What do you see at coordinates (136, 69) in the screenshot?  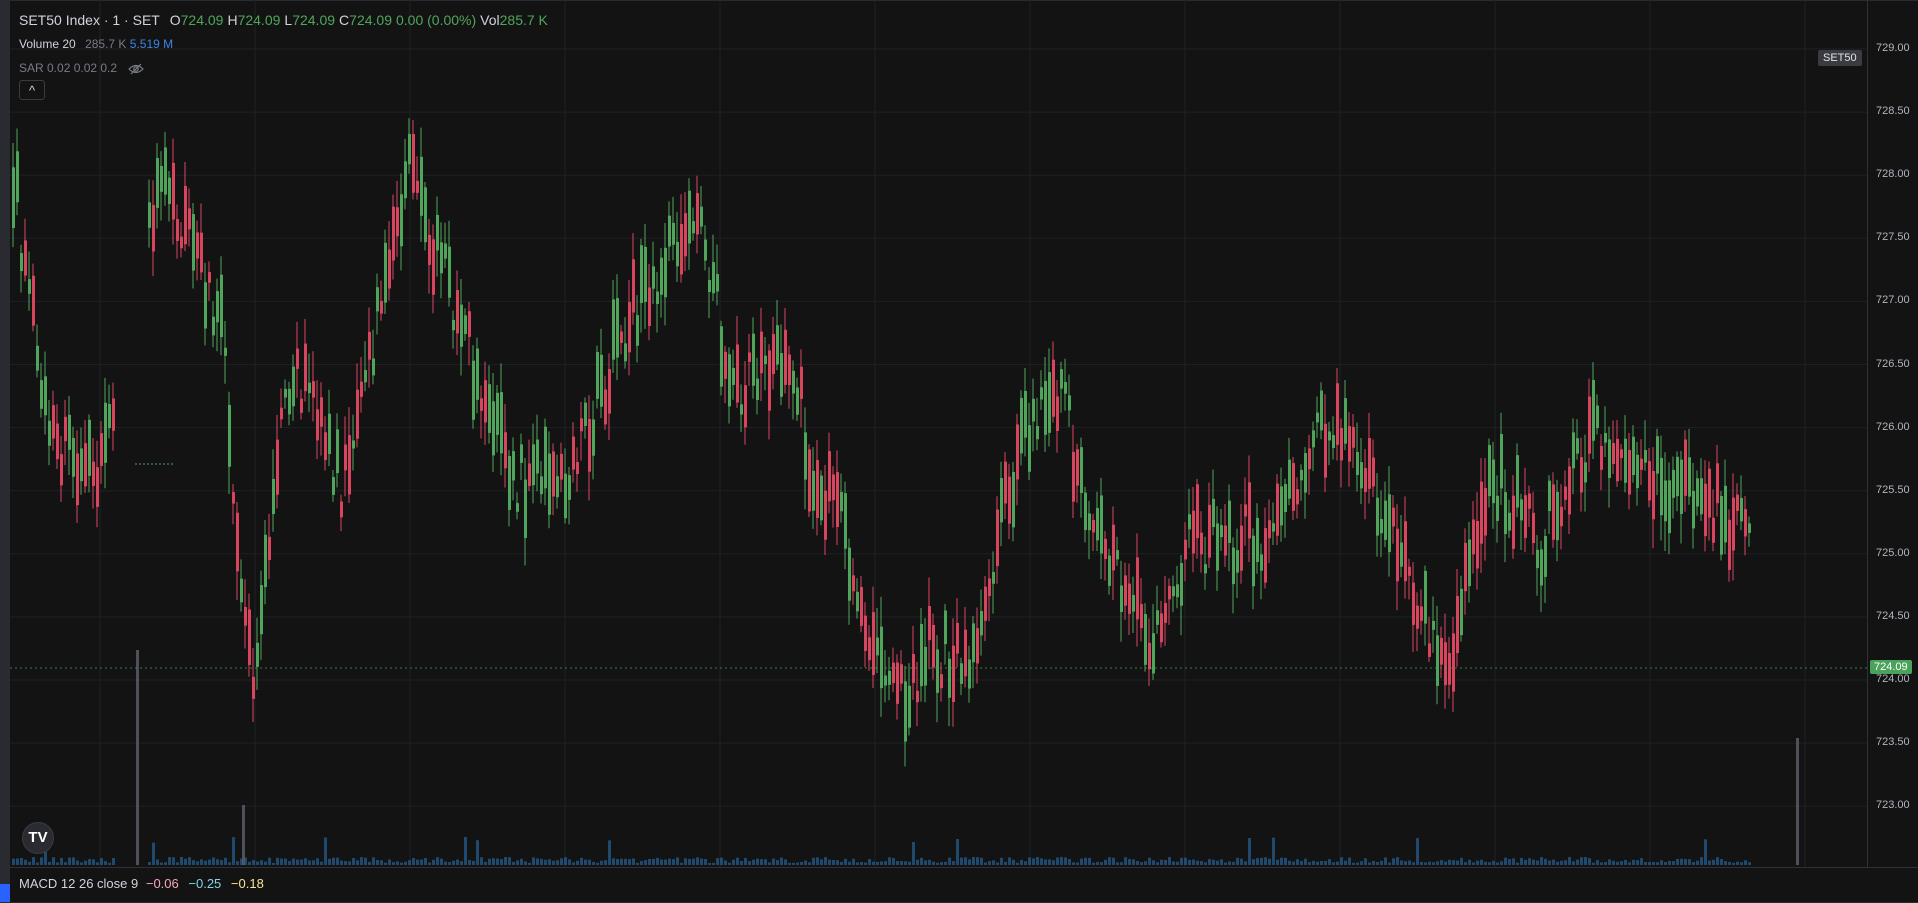 I see `eye-off-icon` at bounding box center [136, 69].